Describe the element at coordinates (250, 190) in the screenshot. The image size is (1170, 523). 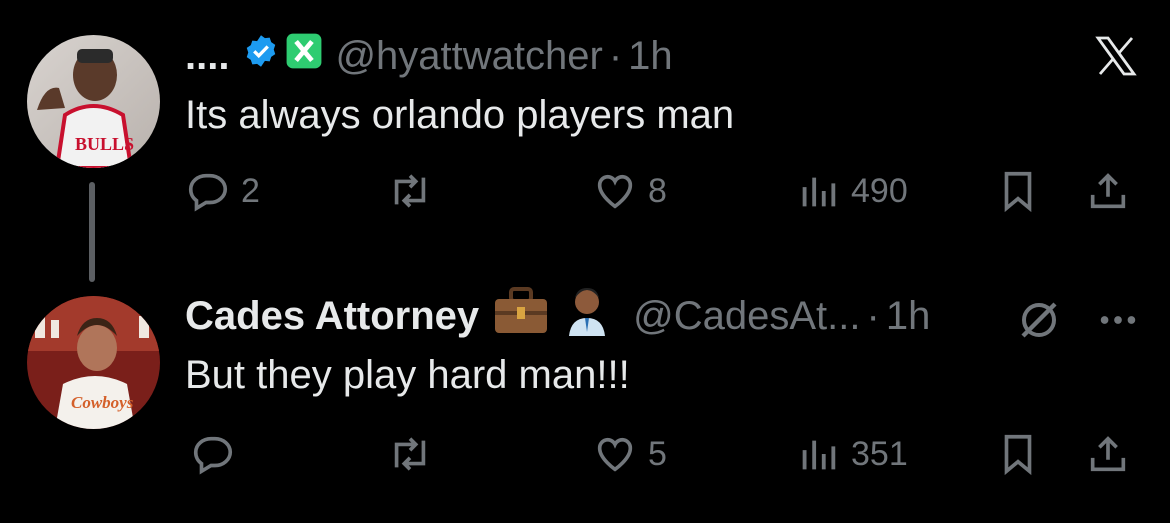
I see `reply-count: 2` at that location.